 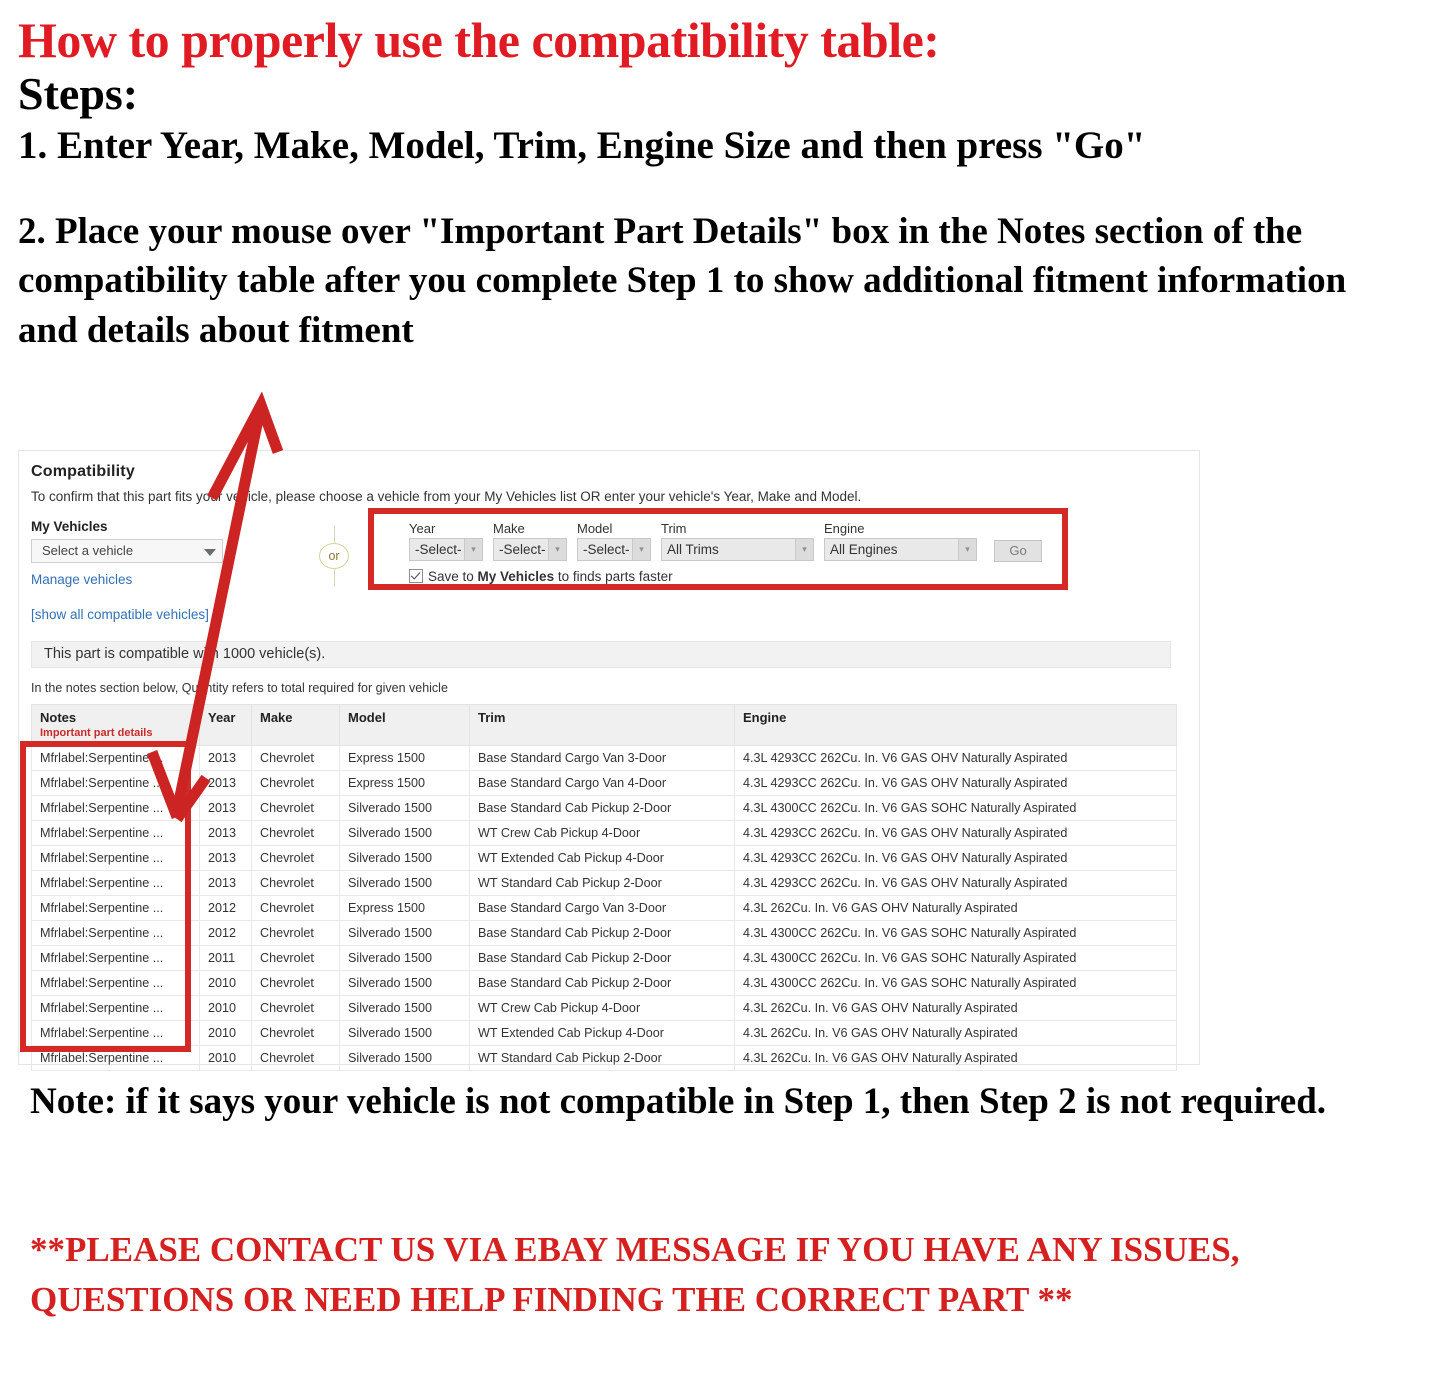 I want to click on or-badge: or, so click(x=334, y=556).